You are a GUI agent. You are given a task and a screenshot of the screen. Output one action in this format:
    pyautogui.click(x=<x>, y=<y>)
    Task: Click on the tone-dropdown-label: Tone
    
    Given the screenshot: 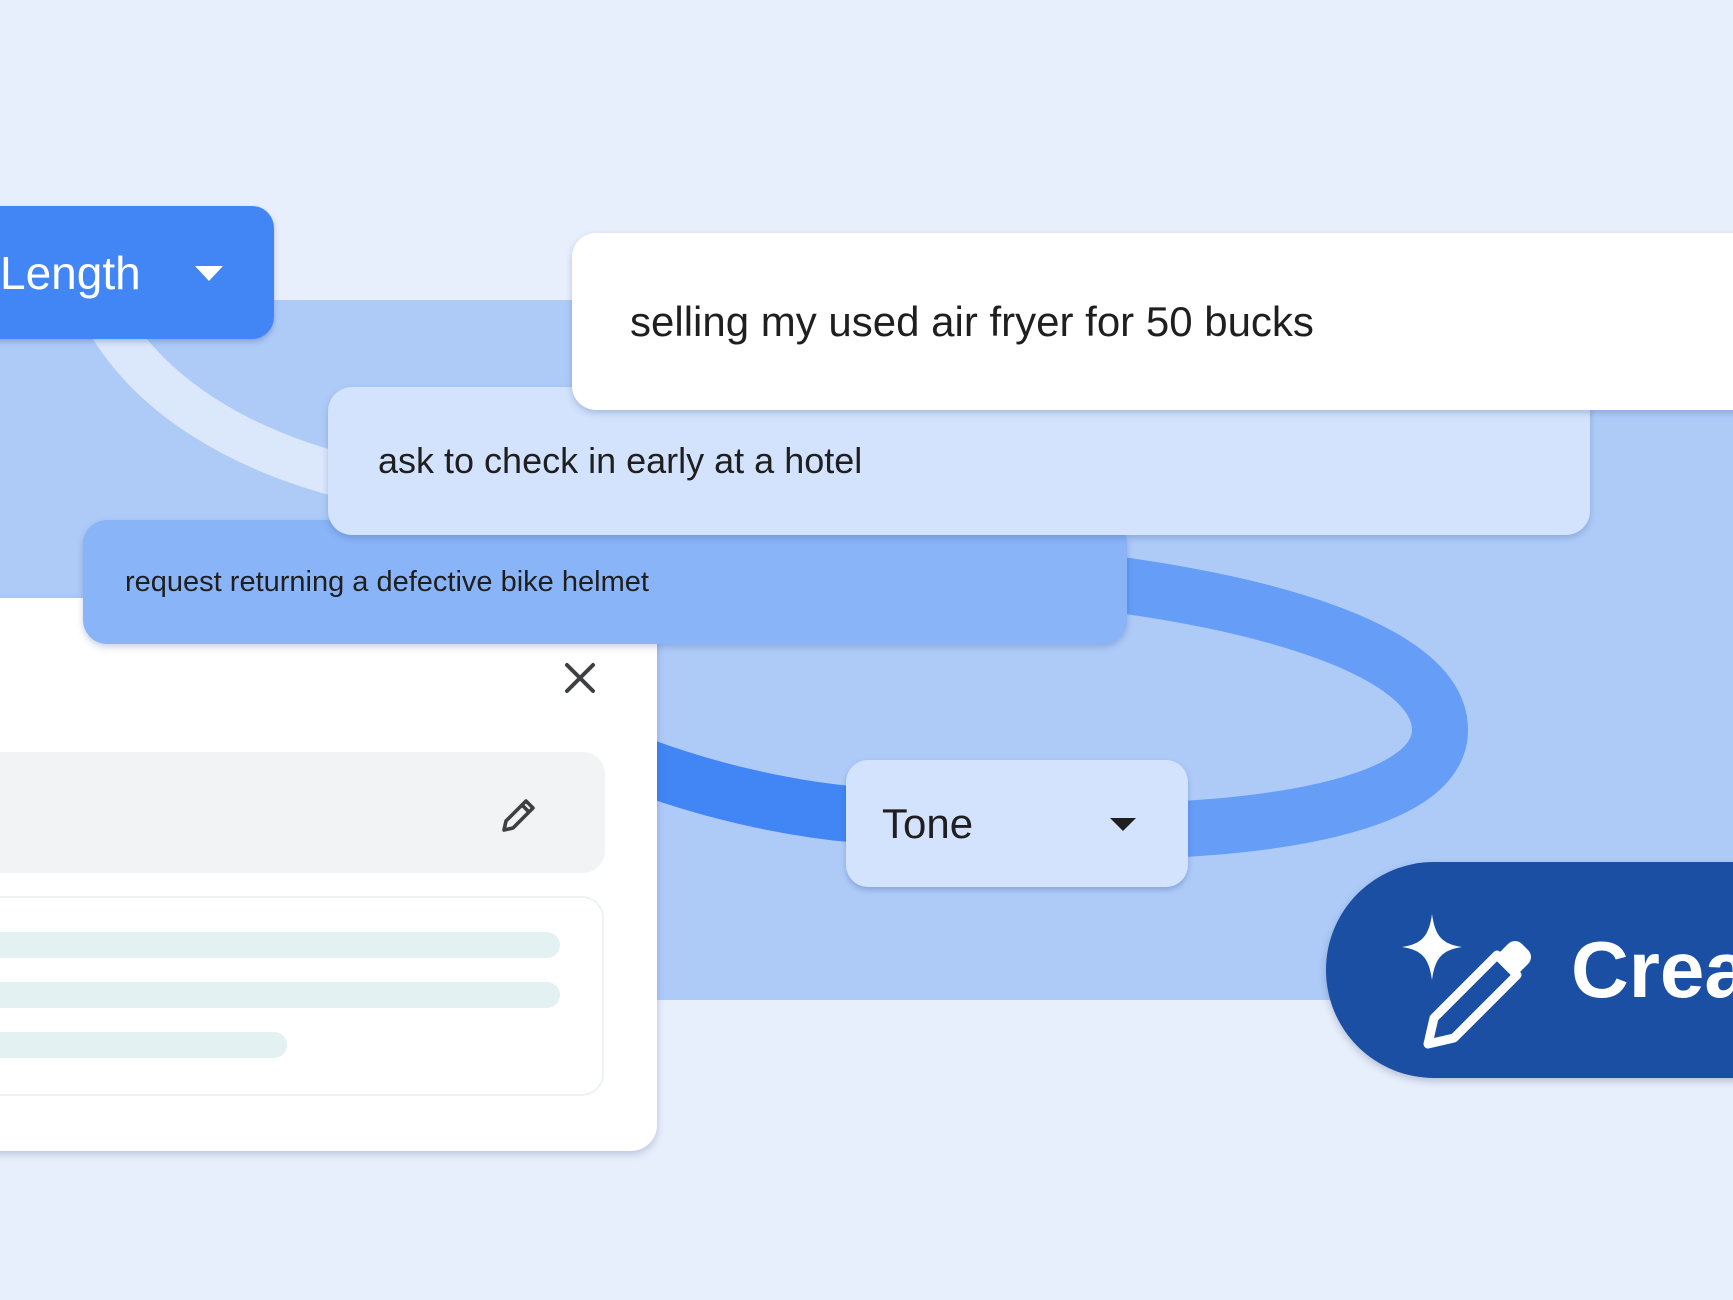 What is the action you would take?
    pyautogui.click(x=928, y=823)
    